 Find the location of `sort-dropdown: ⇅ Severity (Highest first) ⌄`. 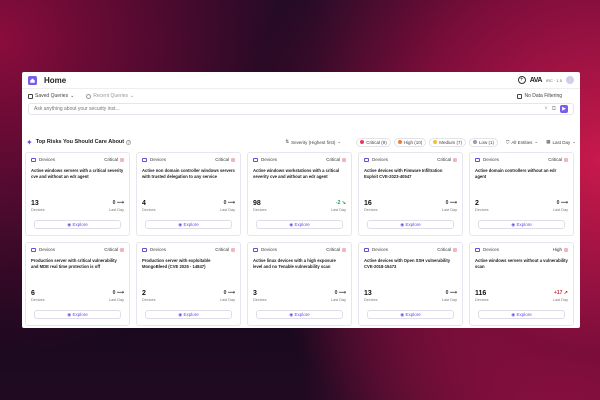

sort-dropdown: ⇅ Severity (Highest first) ⌄ is located at coordinates (313, 142).